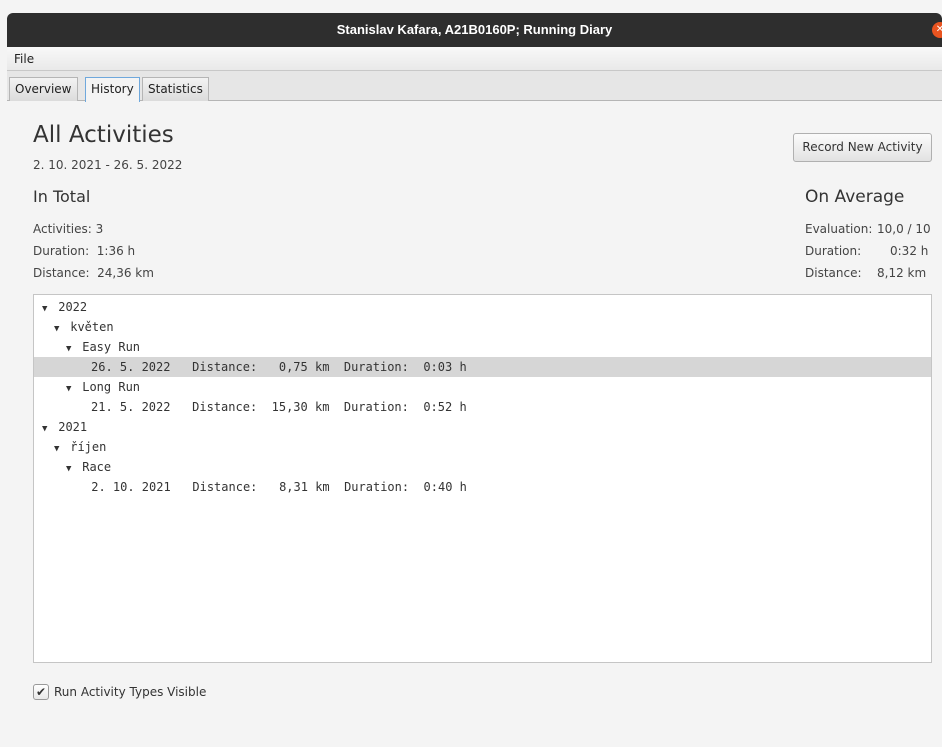  I want to click on average-evaluation-value: 10,0 / 10, so click(904, 229).